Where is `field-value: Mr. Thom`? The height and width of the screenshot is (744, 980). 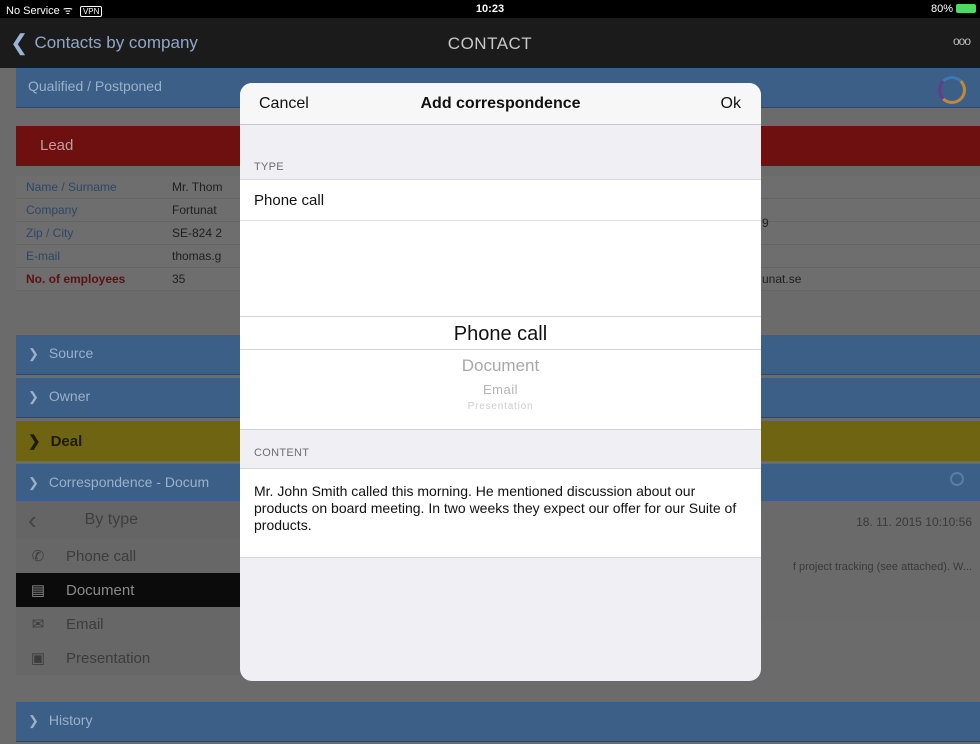 field-value: Mr. Thom is located at coordinates (197, 187).